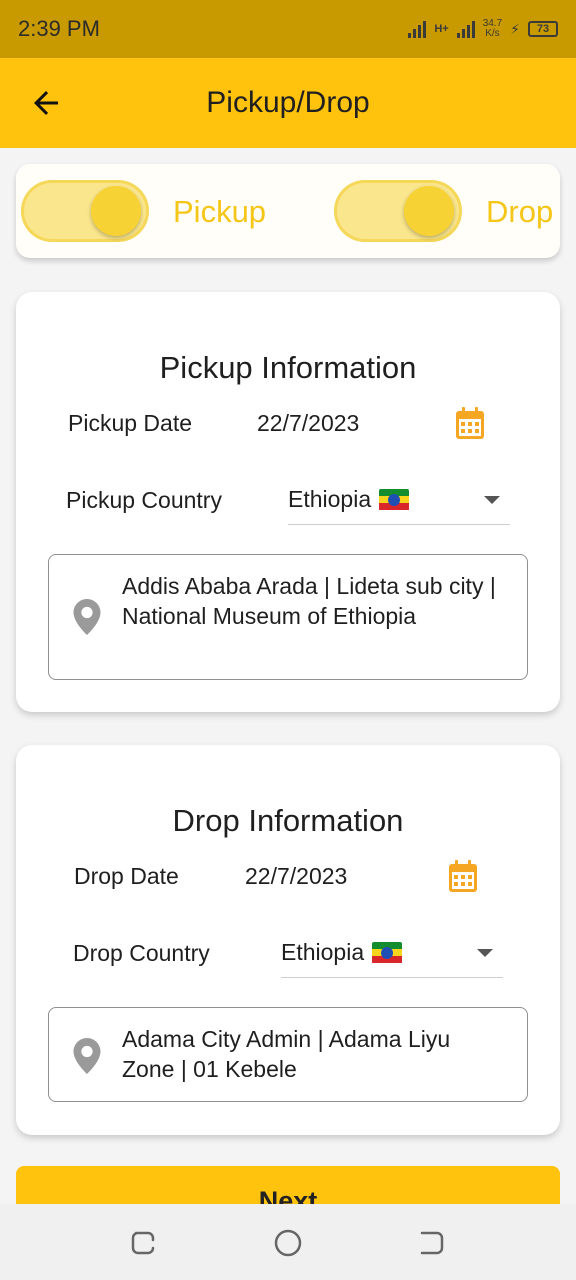  What do you see at coordinates (398, 211) in the screenshot?
I see `drop-toggle` at bounding box center [398, 211].